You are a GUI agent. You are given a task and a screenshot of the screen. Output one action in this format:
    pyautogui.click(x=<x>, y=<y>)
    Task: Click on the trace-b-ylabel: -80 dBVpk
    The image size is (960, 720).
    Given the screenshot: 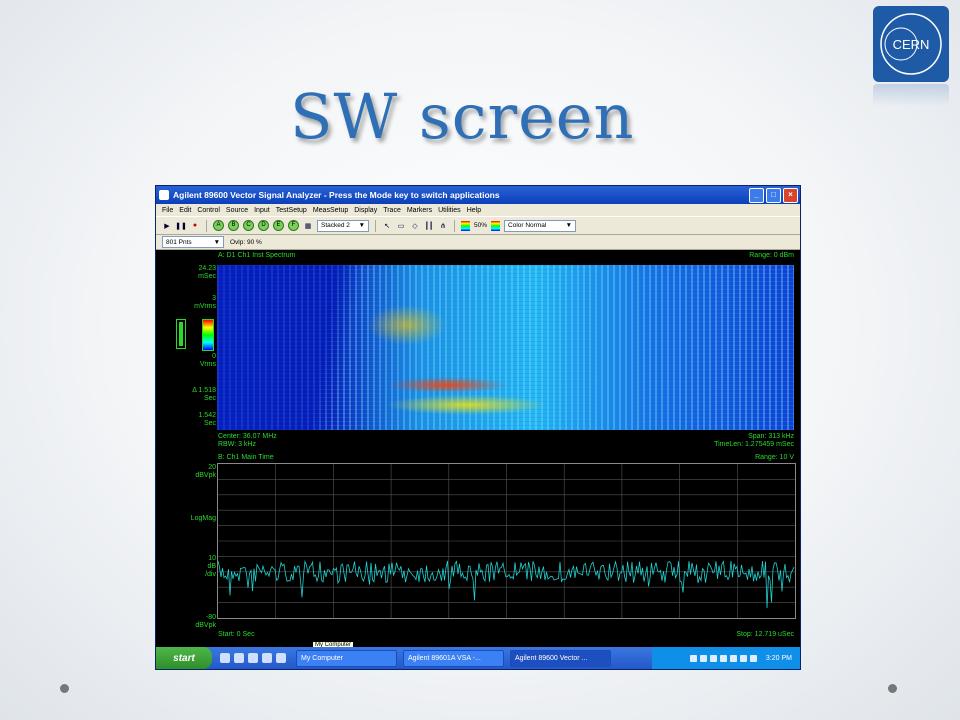 What is the action you would take?
    pyautogui.click(x=205, y=621)
    